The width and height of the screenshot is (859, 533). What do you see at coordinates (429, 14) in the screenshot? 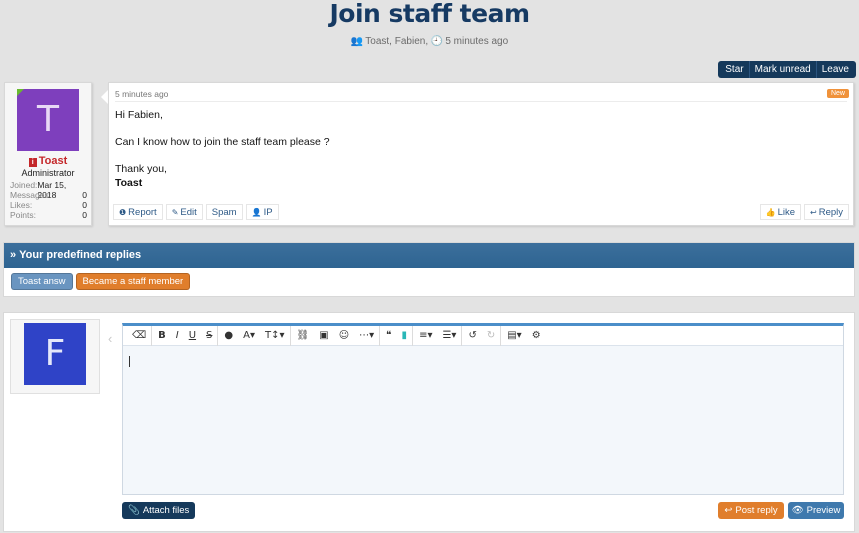
I see `page-title: Join staff team` at bounding box center [429, 14].